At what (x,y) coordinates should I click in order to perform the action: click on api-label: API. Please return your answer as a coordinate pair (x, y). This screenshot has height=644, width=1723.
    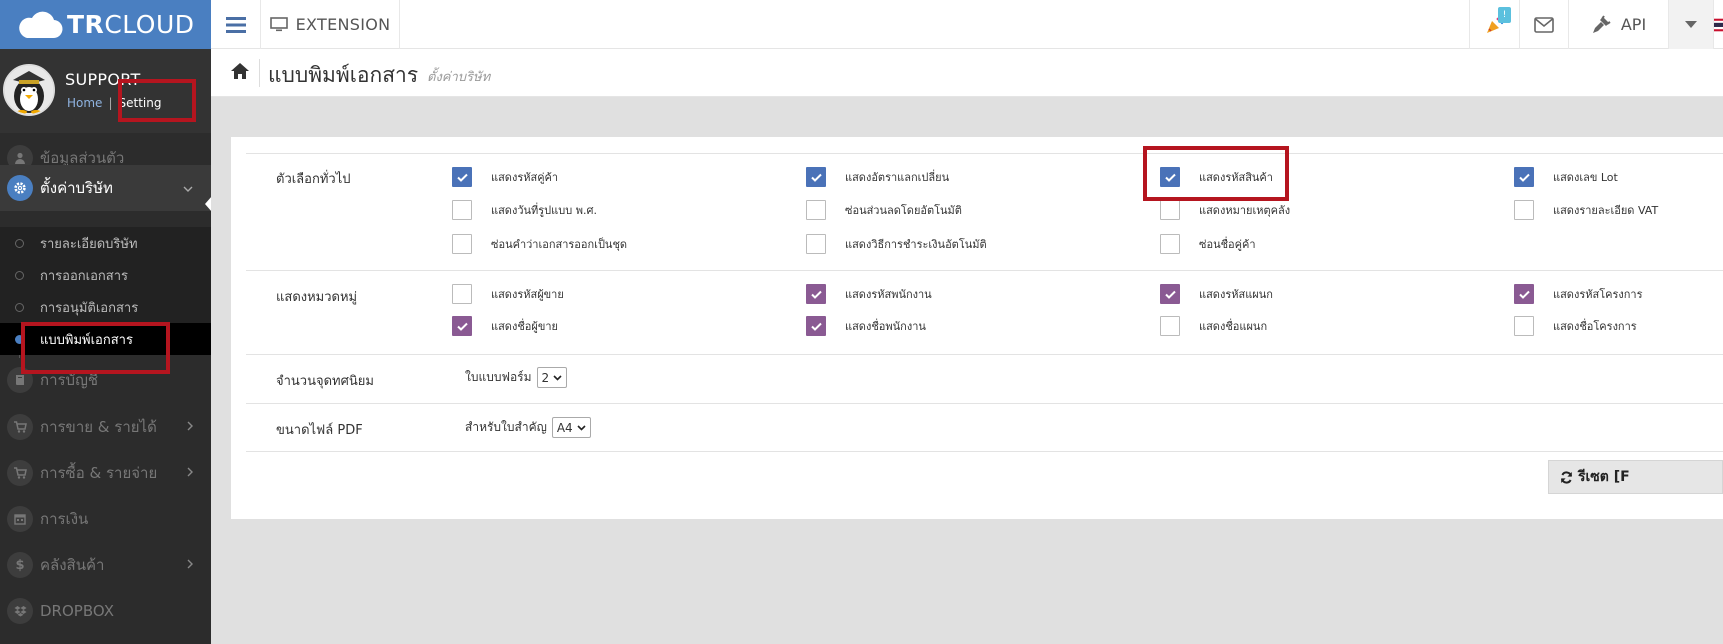
    Looking at the image, I should click on (1633, 24).